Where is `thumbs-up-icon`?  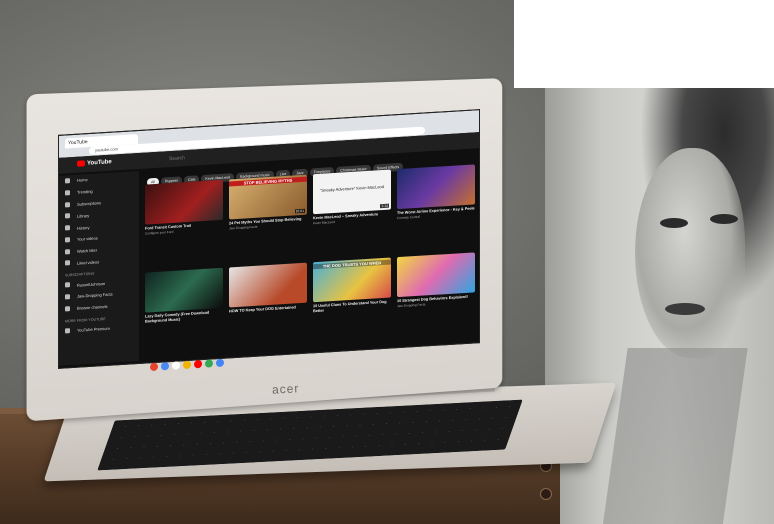
thumbs-up-icon is located at coordinates (67, 263).